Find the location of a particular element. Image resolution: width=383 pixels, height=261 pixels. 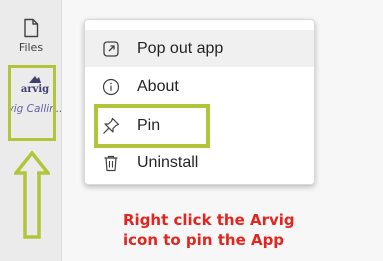

files-rail-item: Files is located at coordinates (31, 40).